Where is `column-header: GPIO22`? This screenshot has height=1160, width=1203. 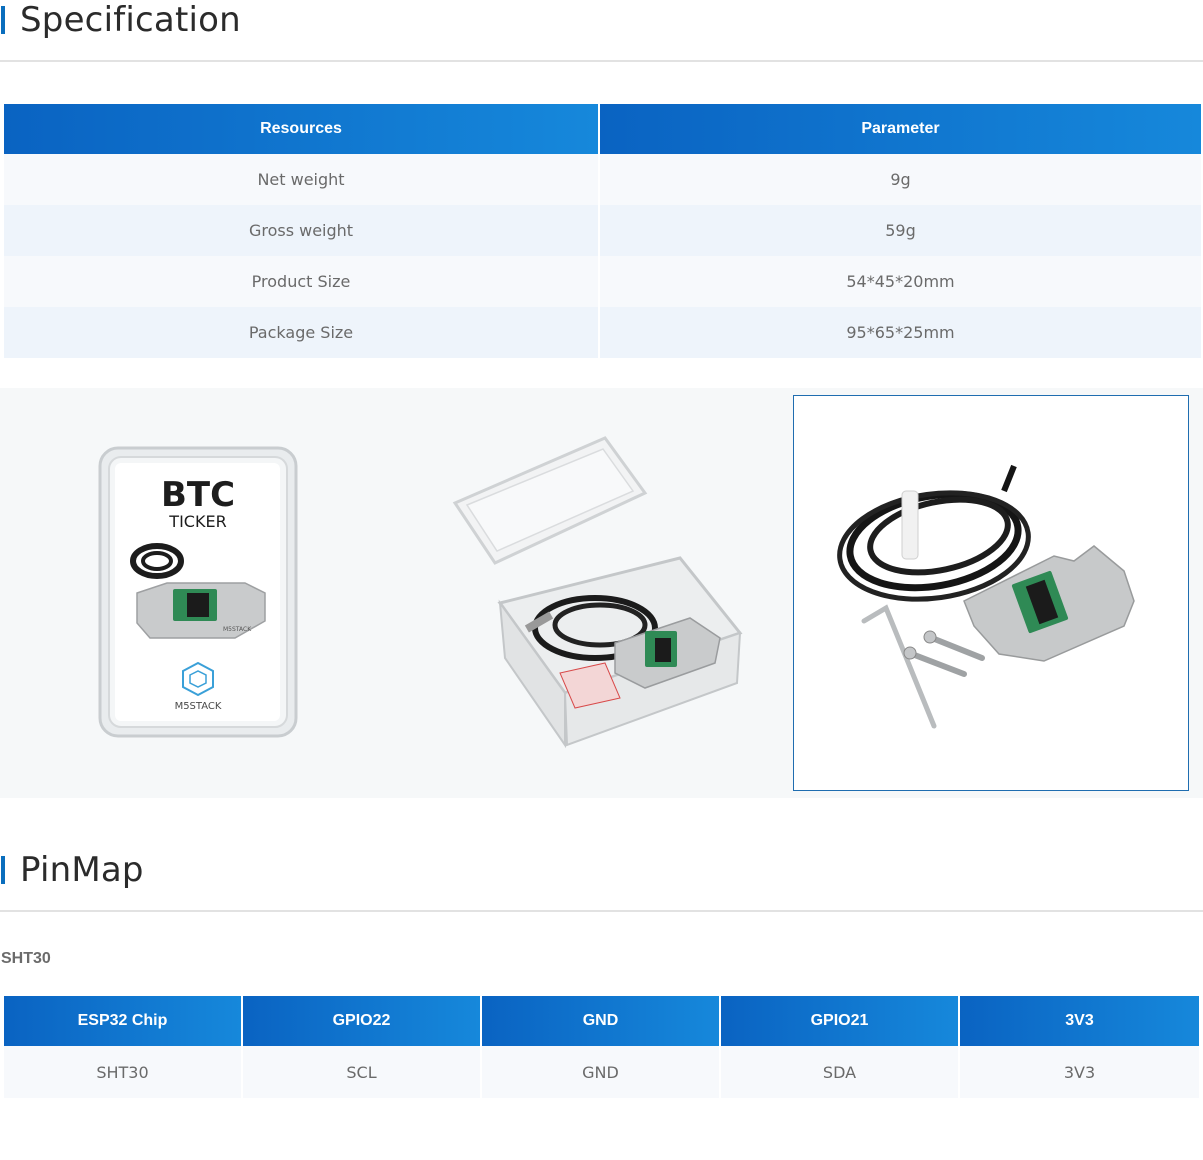 column-header: GPIO22 is located at coordinates (361, 1021).